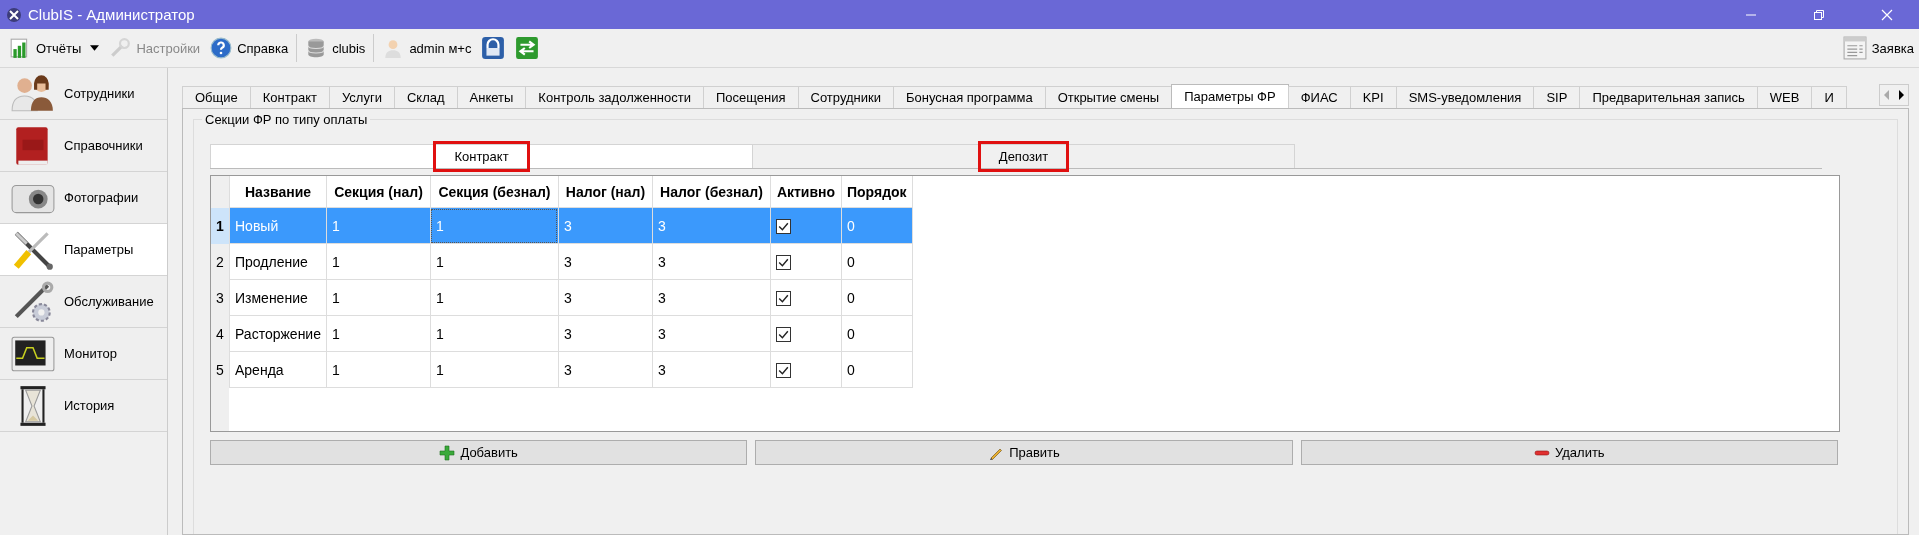  Describe the element at coordinates (109, 301) in the screenshot. I see `sidebar-label: Обслуживание` at that location.